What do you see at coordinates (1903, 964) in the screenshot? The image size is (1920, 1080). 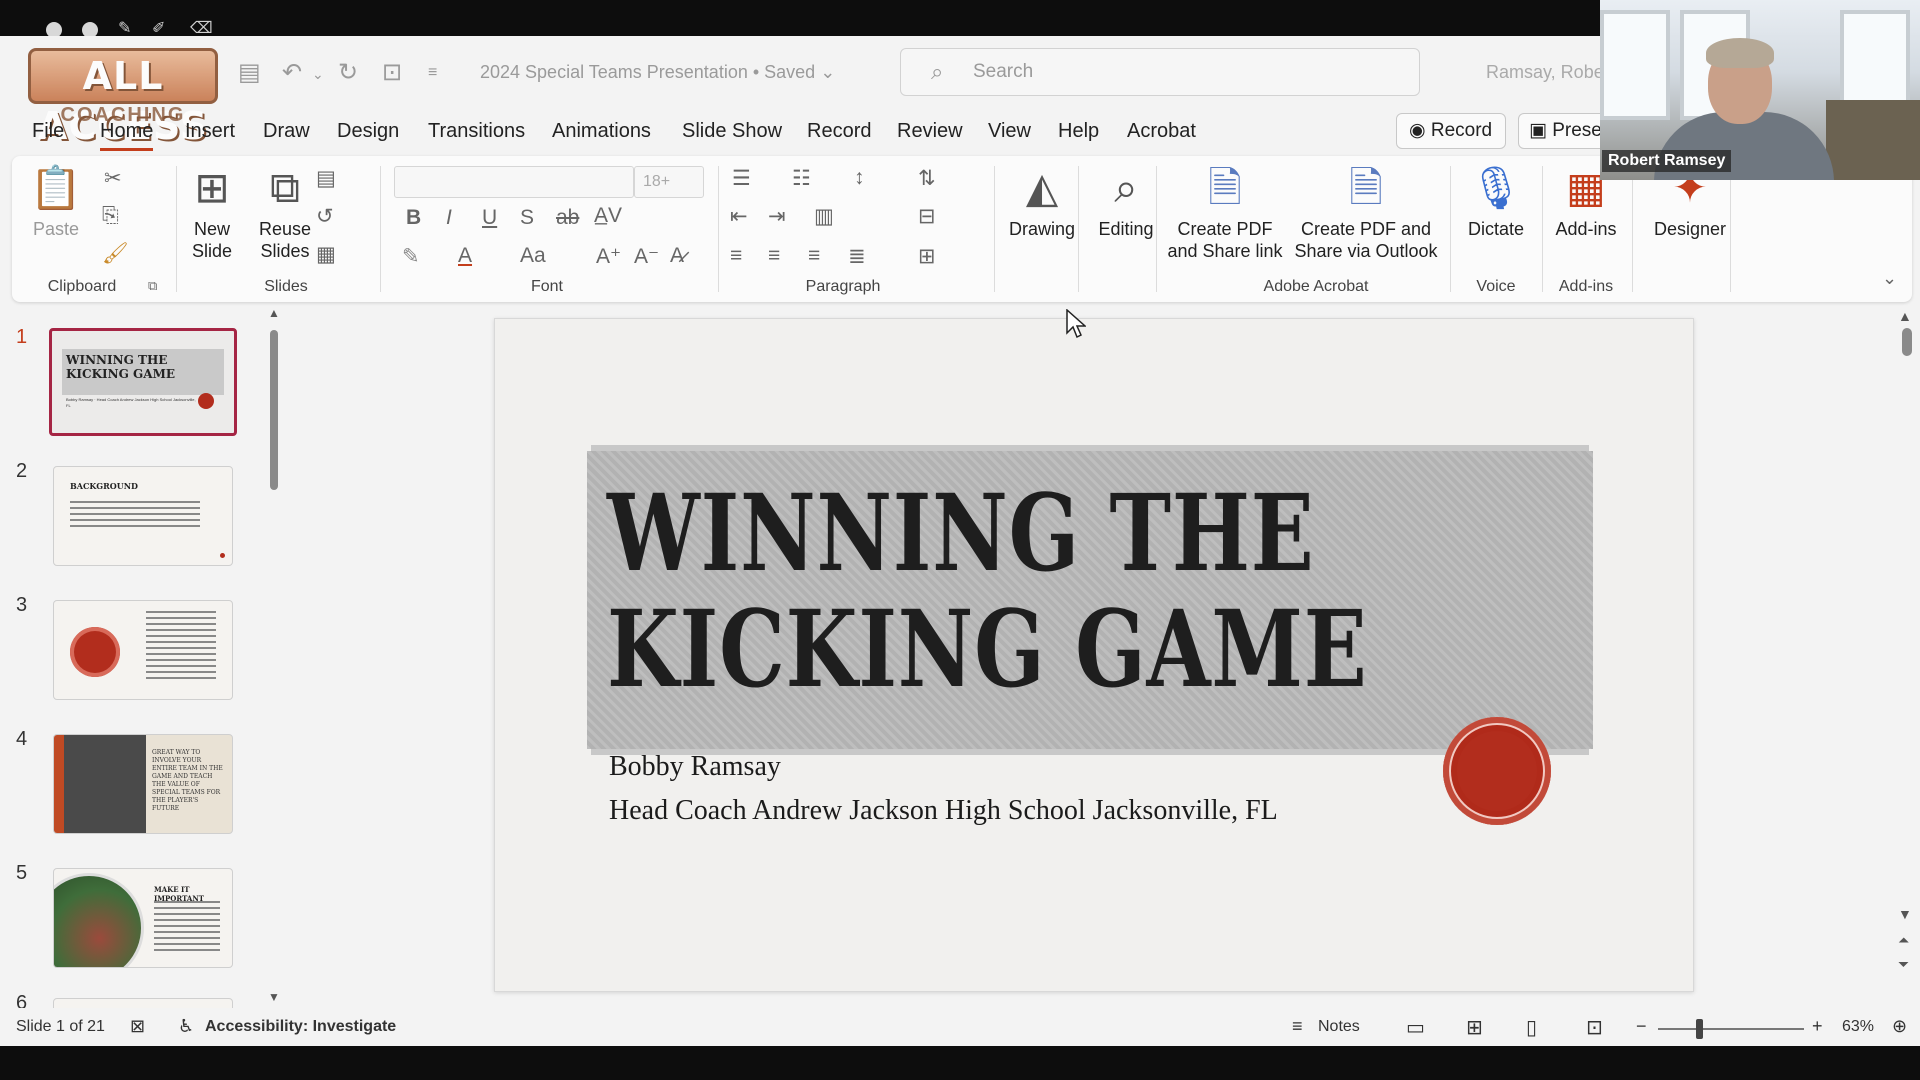 I see `next-slide-icon: ⏷` at bounding box center [1903, 964].